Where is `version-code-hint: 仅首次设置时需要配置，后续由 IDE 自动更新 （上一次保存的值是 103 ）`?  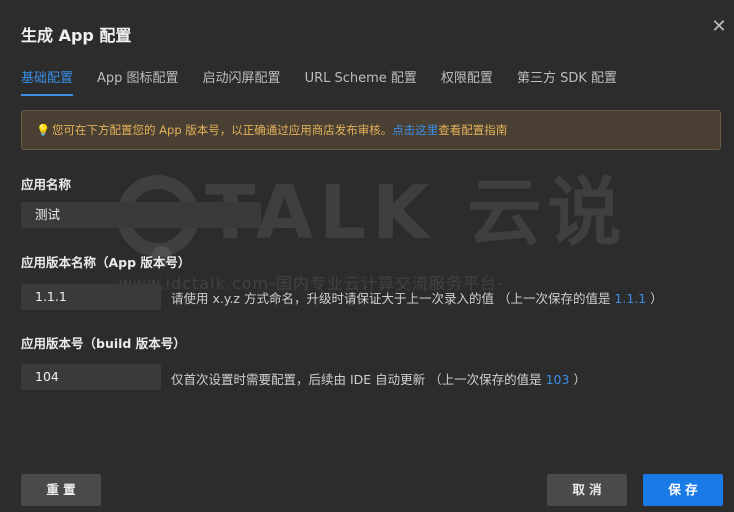 version-code-hint: 仅首次设置时需要配置，后续由 IDE 自动更新 （上一次保存的值是 103 ） is located at coordinates (378, 379).